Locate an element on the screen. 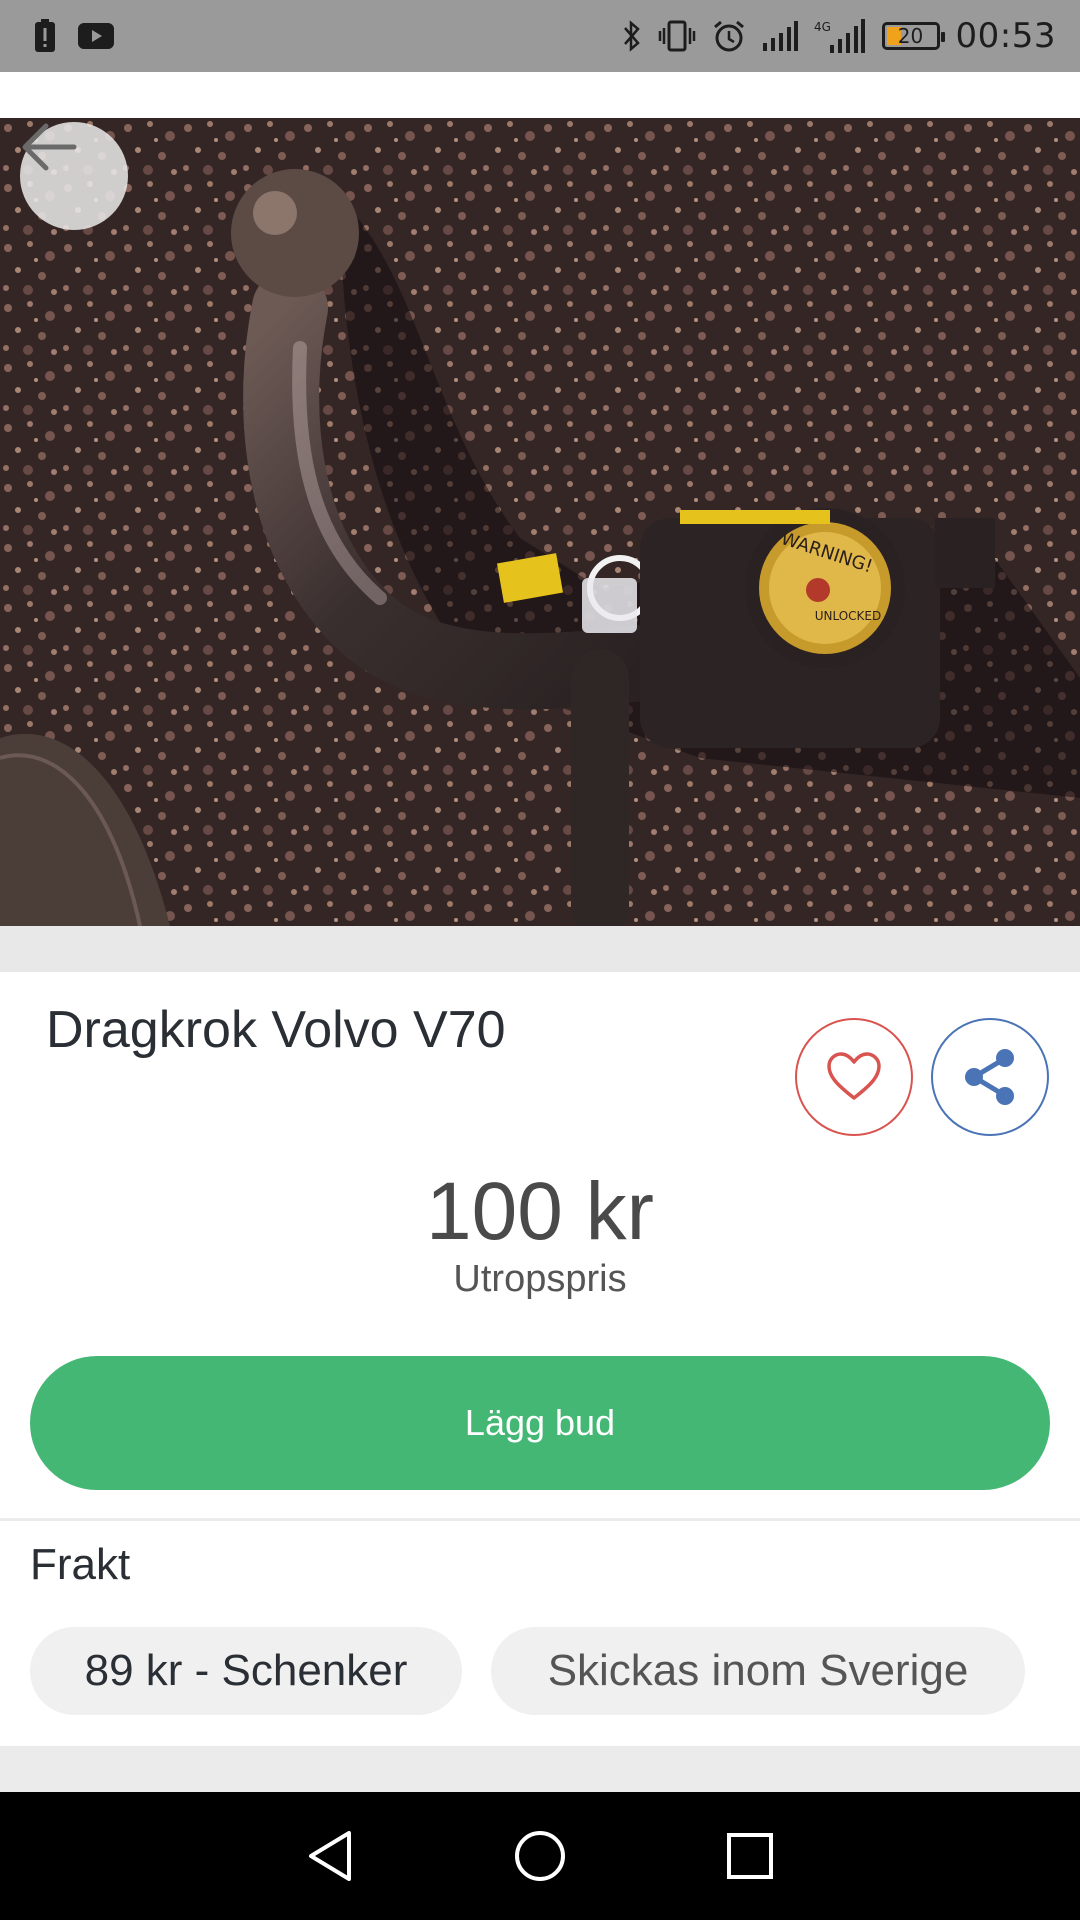 The height and width of the screenshot is (1920, 1080). shipping-region-chip: Skickas inom Sverige is located at coordinates (758, 1671).